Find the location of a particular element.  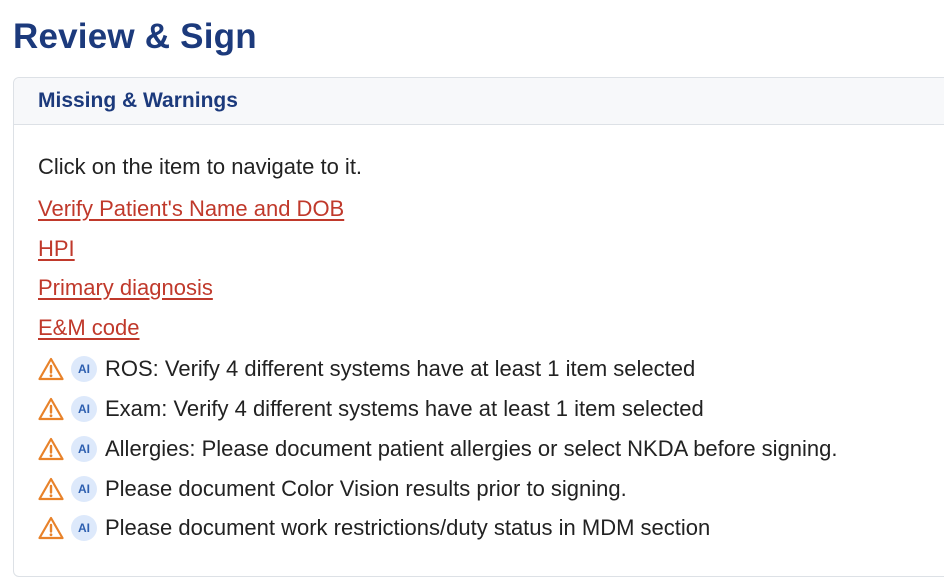

page-title: Review & Sign is located at coordinates (135, 36).